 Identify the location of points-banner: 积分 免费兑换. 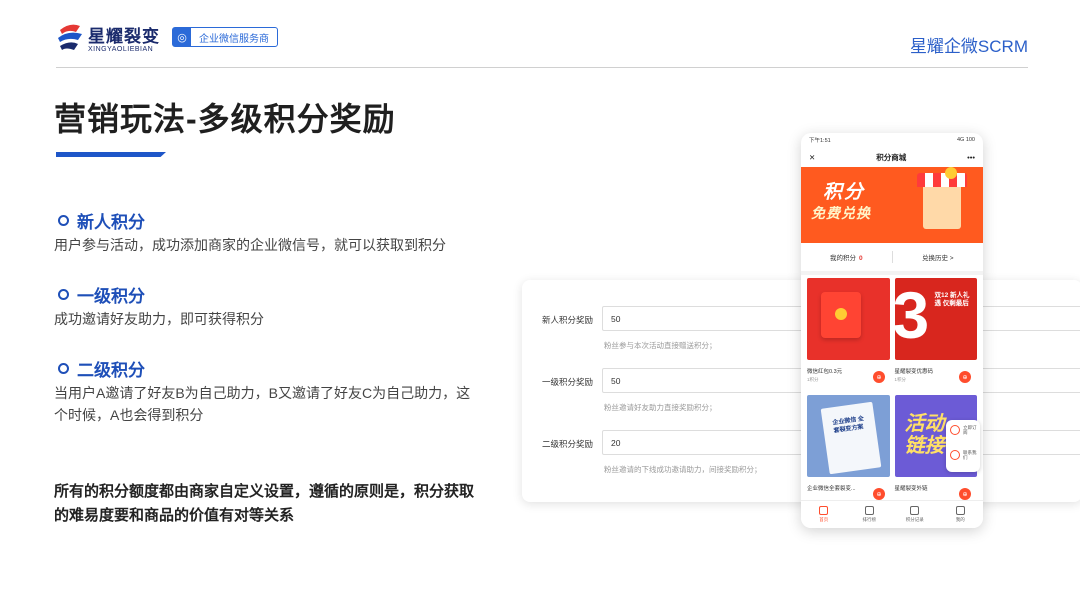
(892, 205).